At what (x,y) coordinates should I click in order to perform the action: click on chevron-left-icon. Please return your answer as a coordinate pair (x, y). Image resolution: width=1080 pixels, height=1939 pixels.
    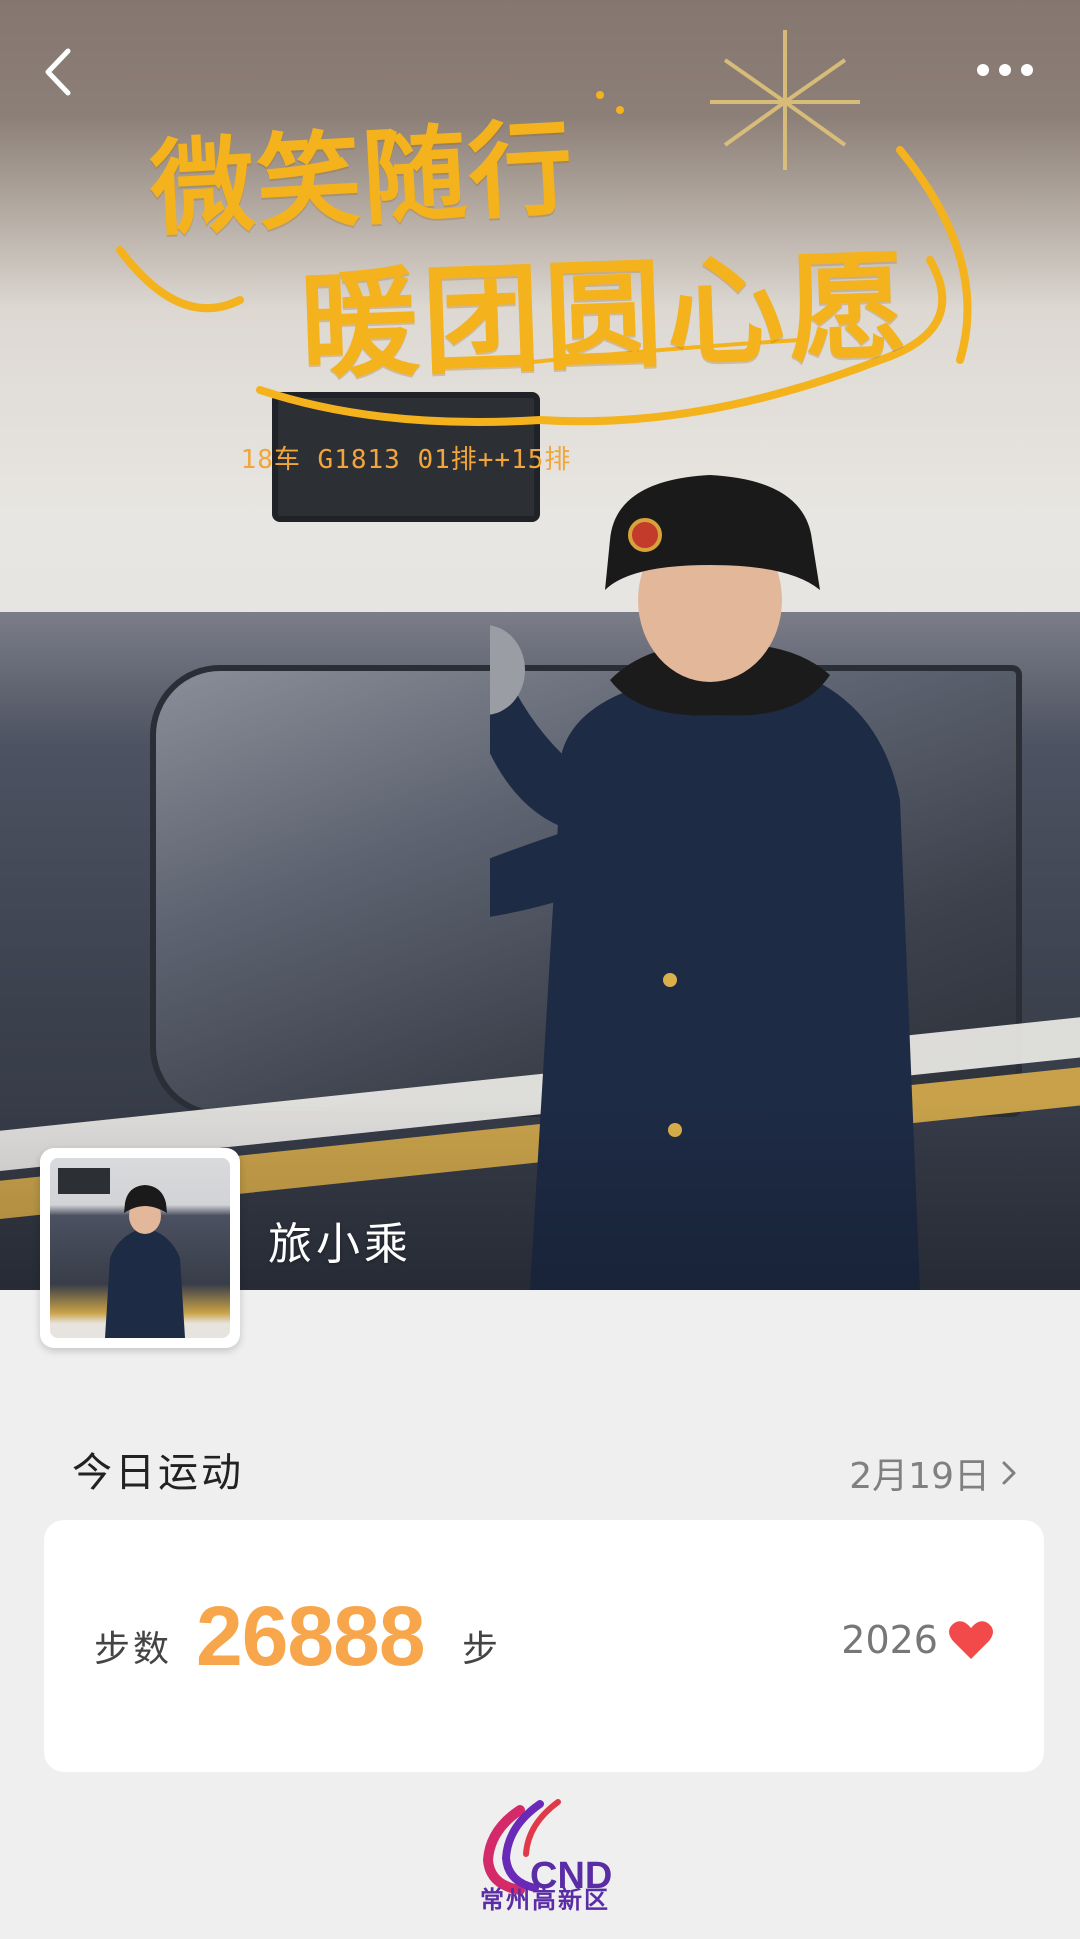
    Looking at the image, I should click on (58, 72).